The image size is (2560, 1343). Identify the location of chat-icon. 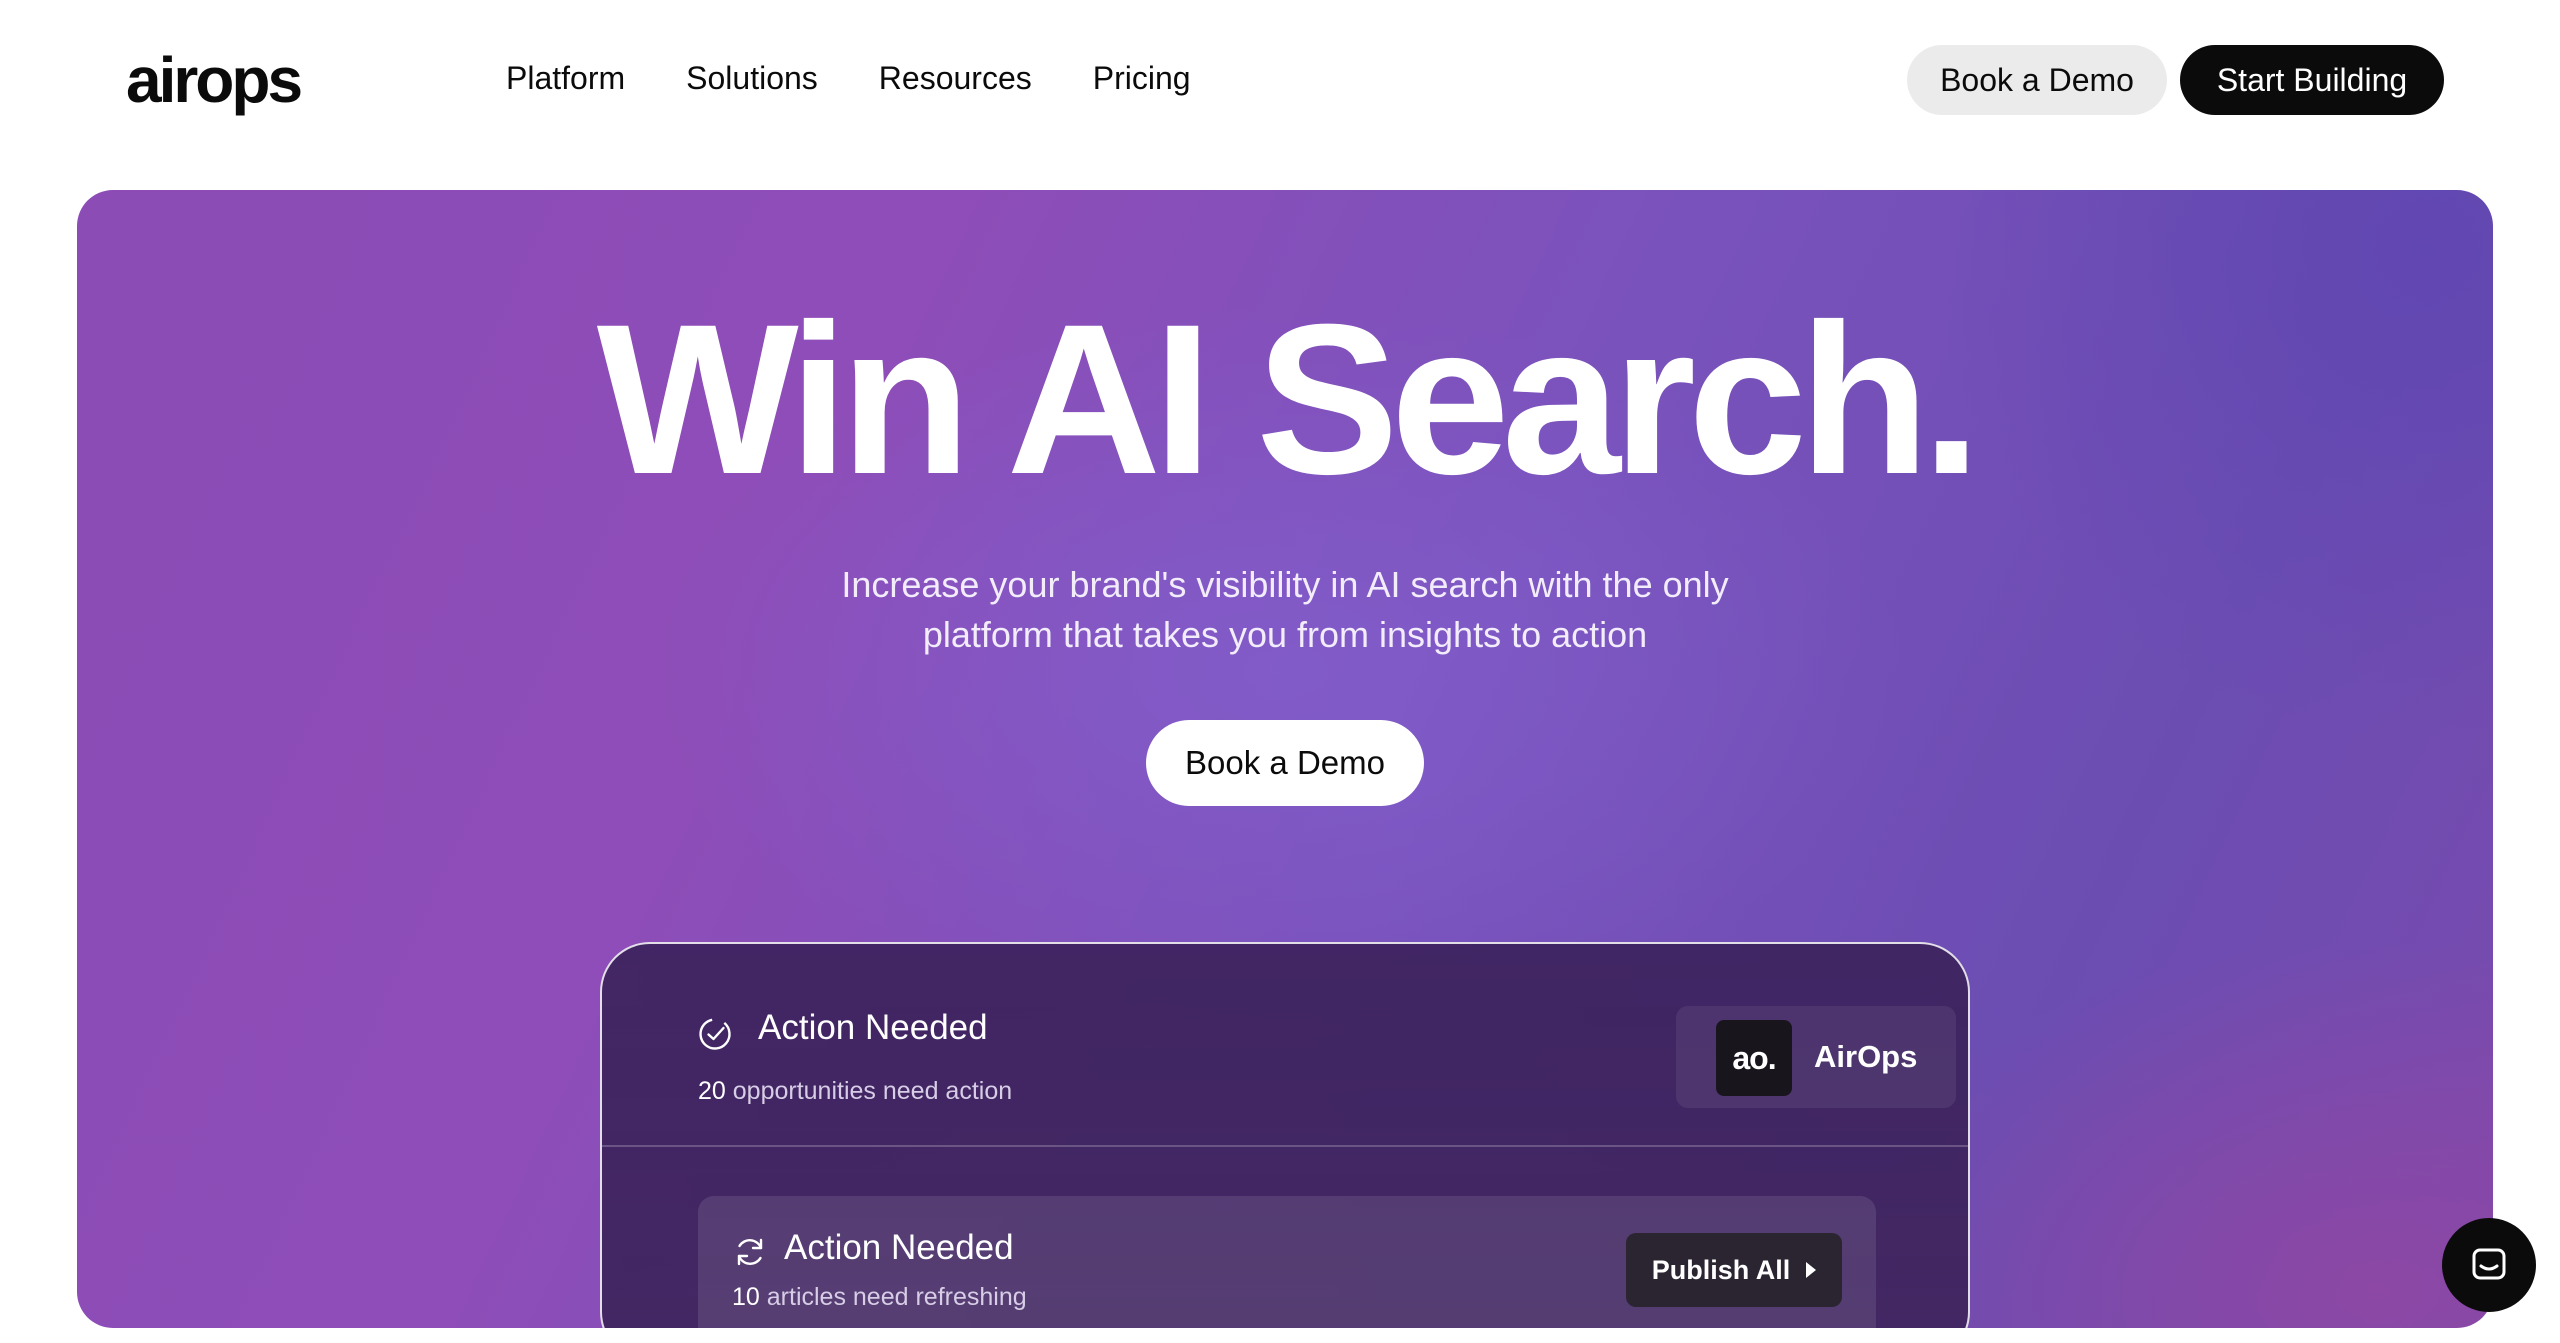
(2489, 1264).